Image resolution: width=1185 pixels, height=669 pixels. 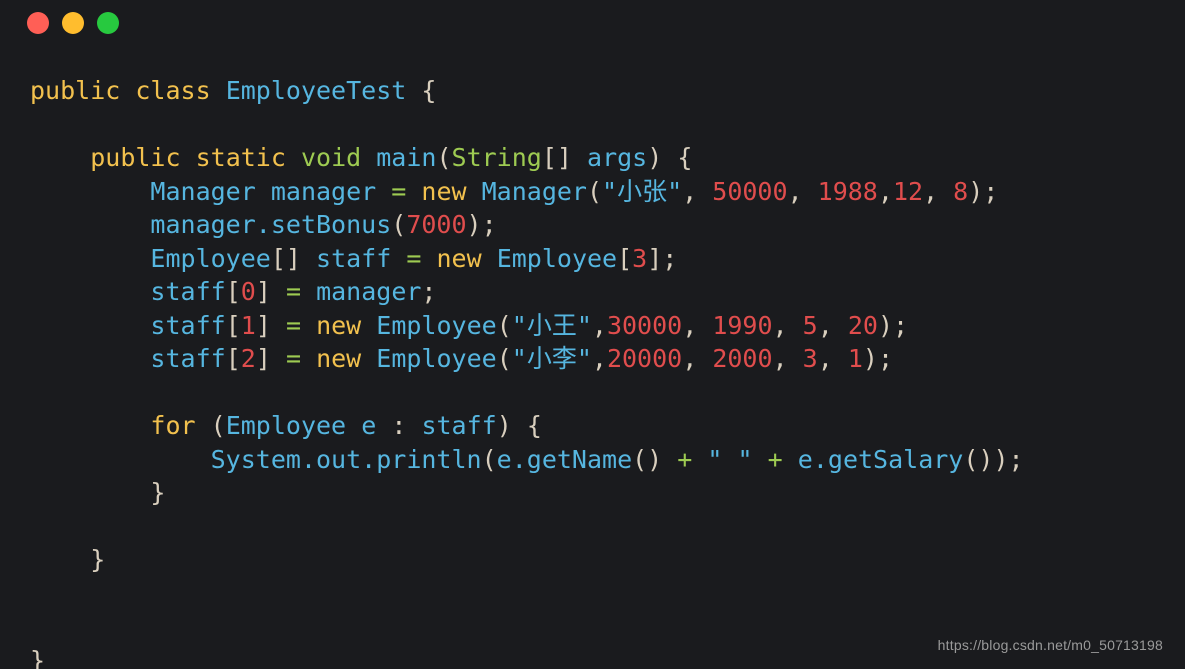 What do you see at coordinates (1050, 645) in the screenshot?
I see `watermark-url: https://blog.csdn.net/m0_50713198` at bounding box center [1050, 645].